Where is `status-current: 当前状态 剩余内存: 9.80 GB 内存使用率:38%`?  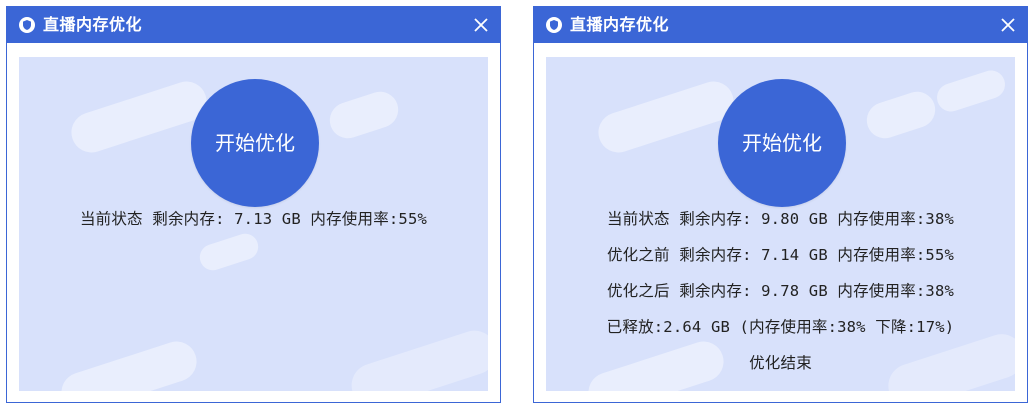 status-current: 当前状态 剩余内存: 9.80 GB 内存使用率:38% is located at coordinates (780, 219).